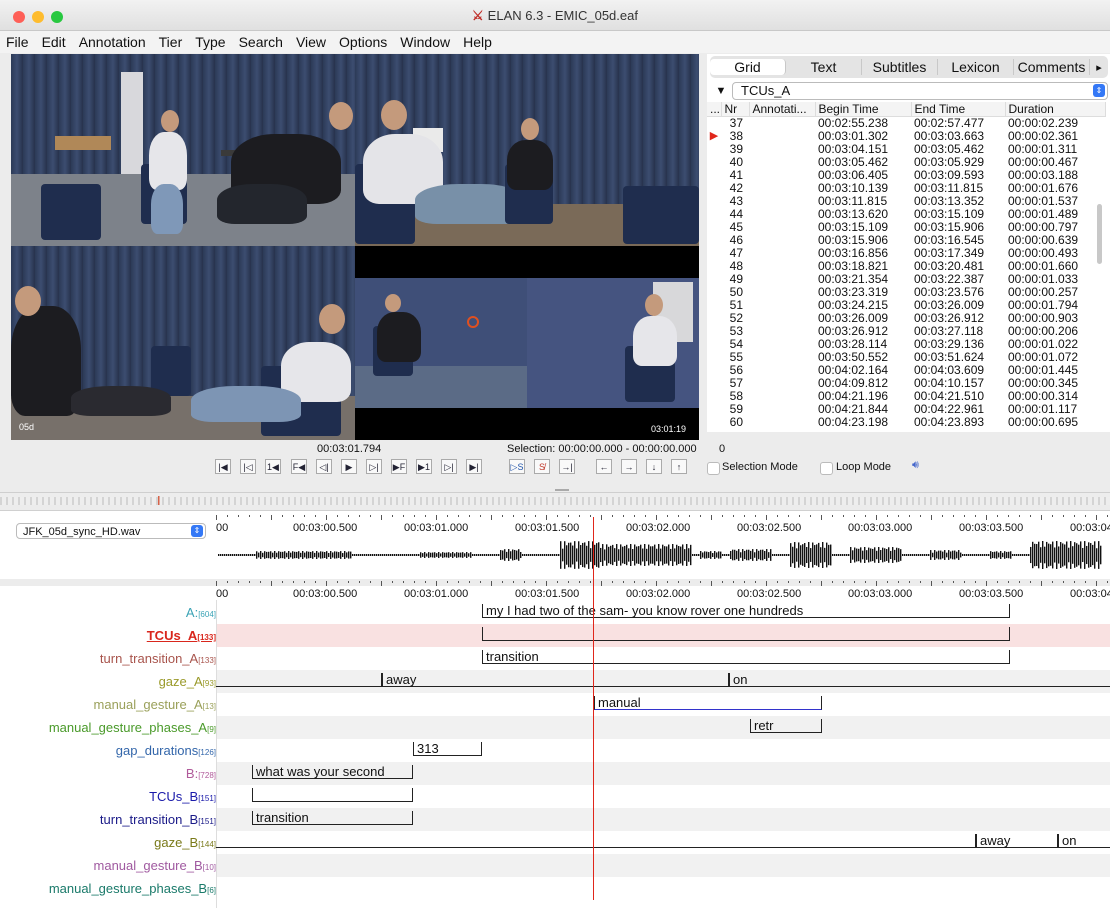  What do you see at coordinates (1055, 331) in the screenshot?
I see `row-duration: 00:00:00.206` at bounding box center [1055, 331].